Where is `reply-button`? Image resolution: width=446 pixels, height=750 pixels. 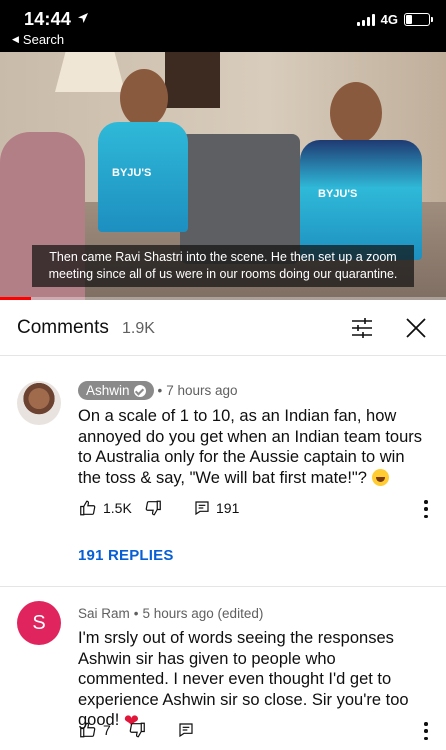
reply-button is located at coordinates (208, 730).